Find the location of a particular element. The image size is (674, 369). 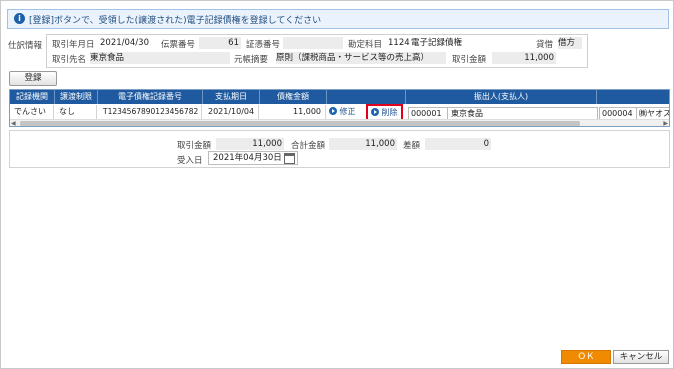

received-date-label: 受入日 is located at coordinates (190, 161).